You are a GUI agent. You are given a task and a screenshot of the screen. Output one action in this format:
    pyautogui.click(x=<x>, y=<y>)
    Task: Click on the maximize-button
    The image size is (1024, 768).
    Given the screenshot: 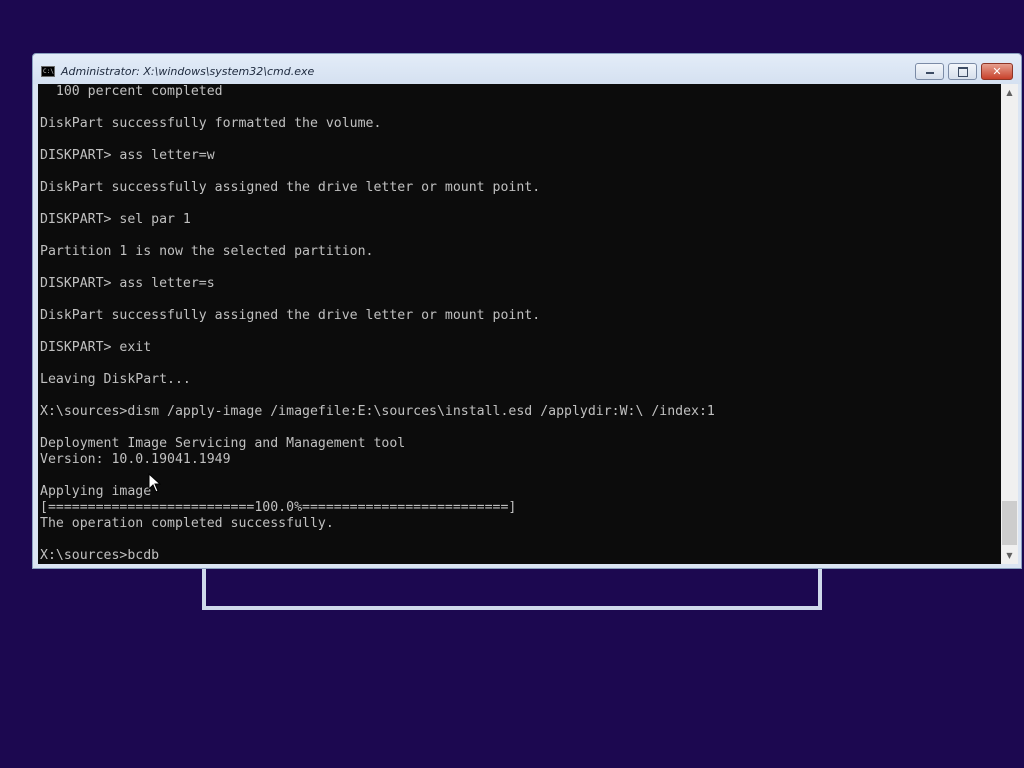 What is the action you would take?
    pyautogui.click(x=962, y=71)
    